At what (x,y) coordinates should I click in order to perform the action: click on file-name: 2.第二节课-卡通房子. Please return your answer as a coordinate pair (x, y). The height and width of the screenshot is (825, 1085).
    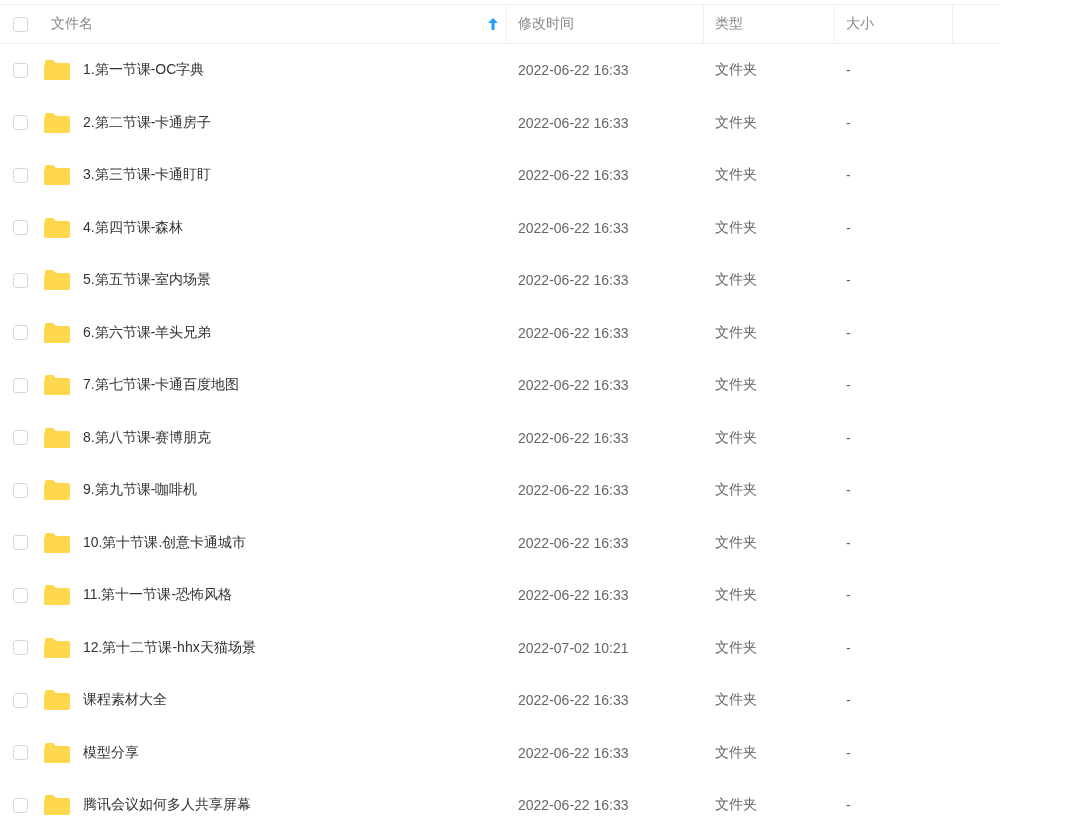
    Looking at the image, I should click on (147, 122).